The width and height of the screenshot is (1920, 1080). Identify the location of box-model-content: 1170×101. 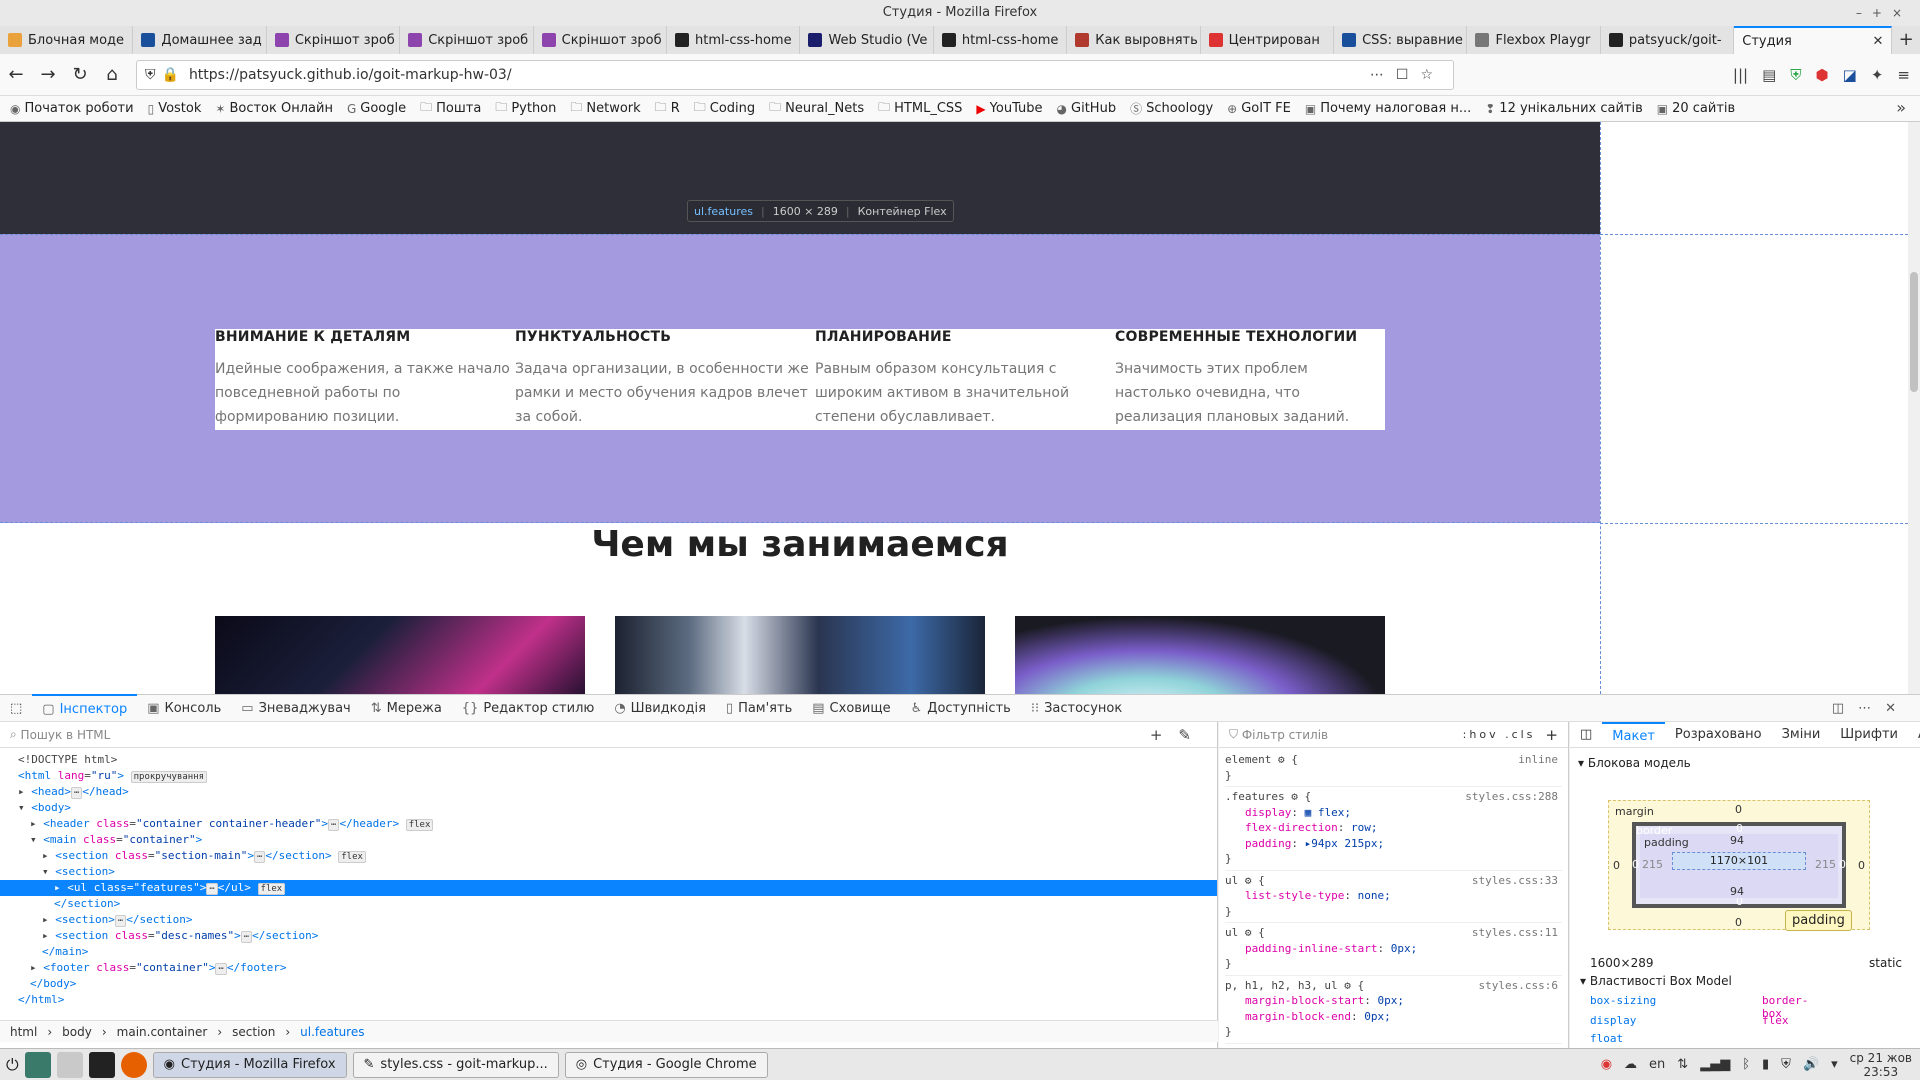
(1739, 861).